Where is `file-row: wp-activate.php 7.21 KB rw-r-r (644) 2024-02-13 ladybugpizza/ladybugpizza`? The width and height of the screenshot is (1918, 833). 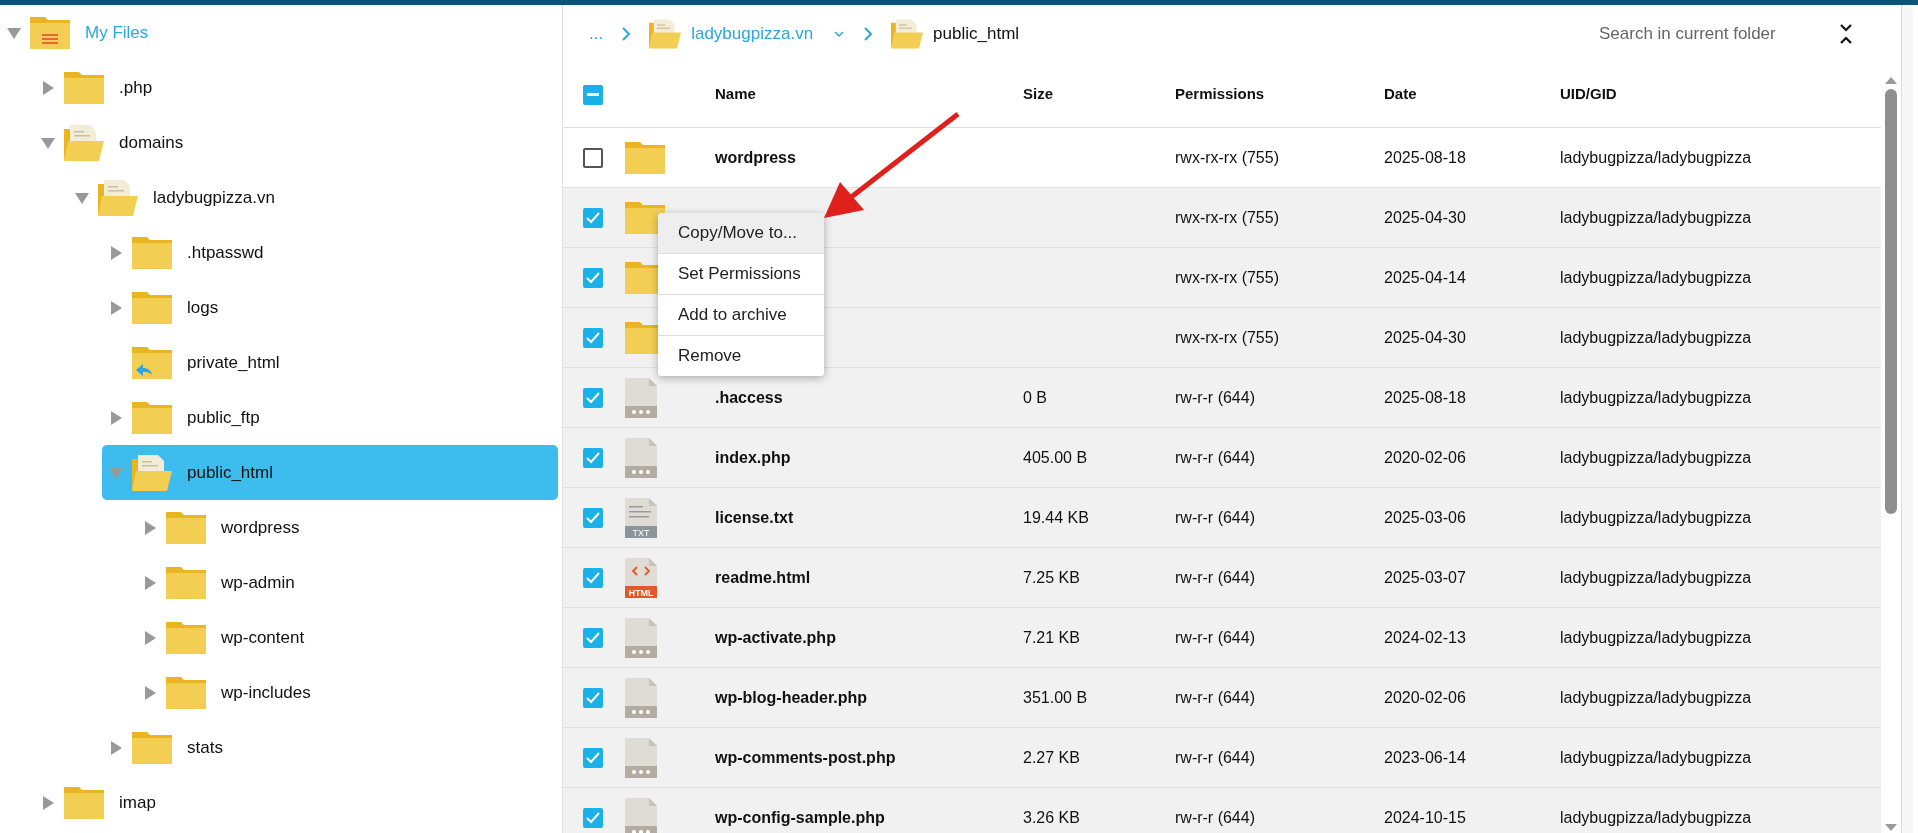 file-row: wp-activate.php 7.21 KB rw-r-r (644) 2024-02-13 ladybugpizza/ladybugpizza is located at coordinates (1222, 638).